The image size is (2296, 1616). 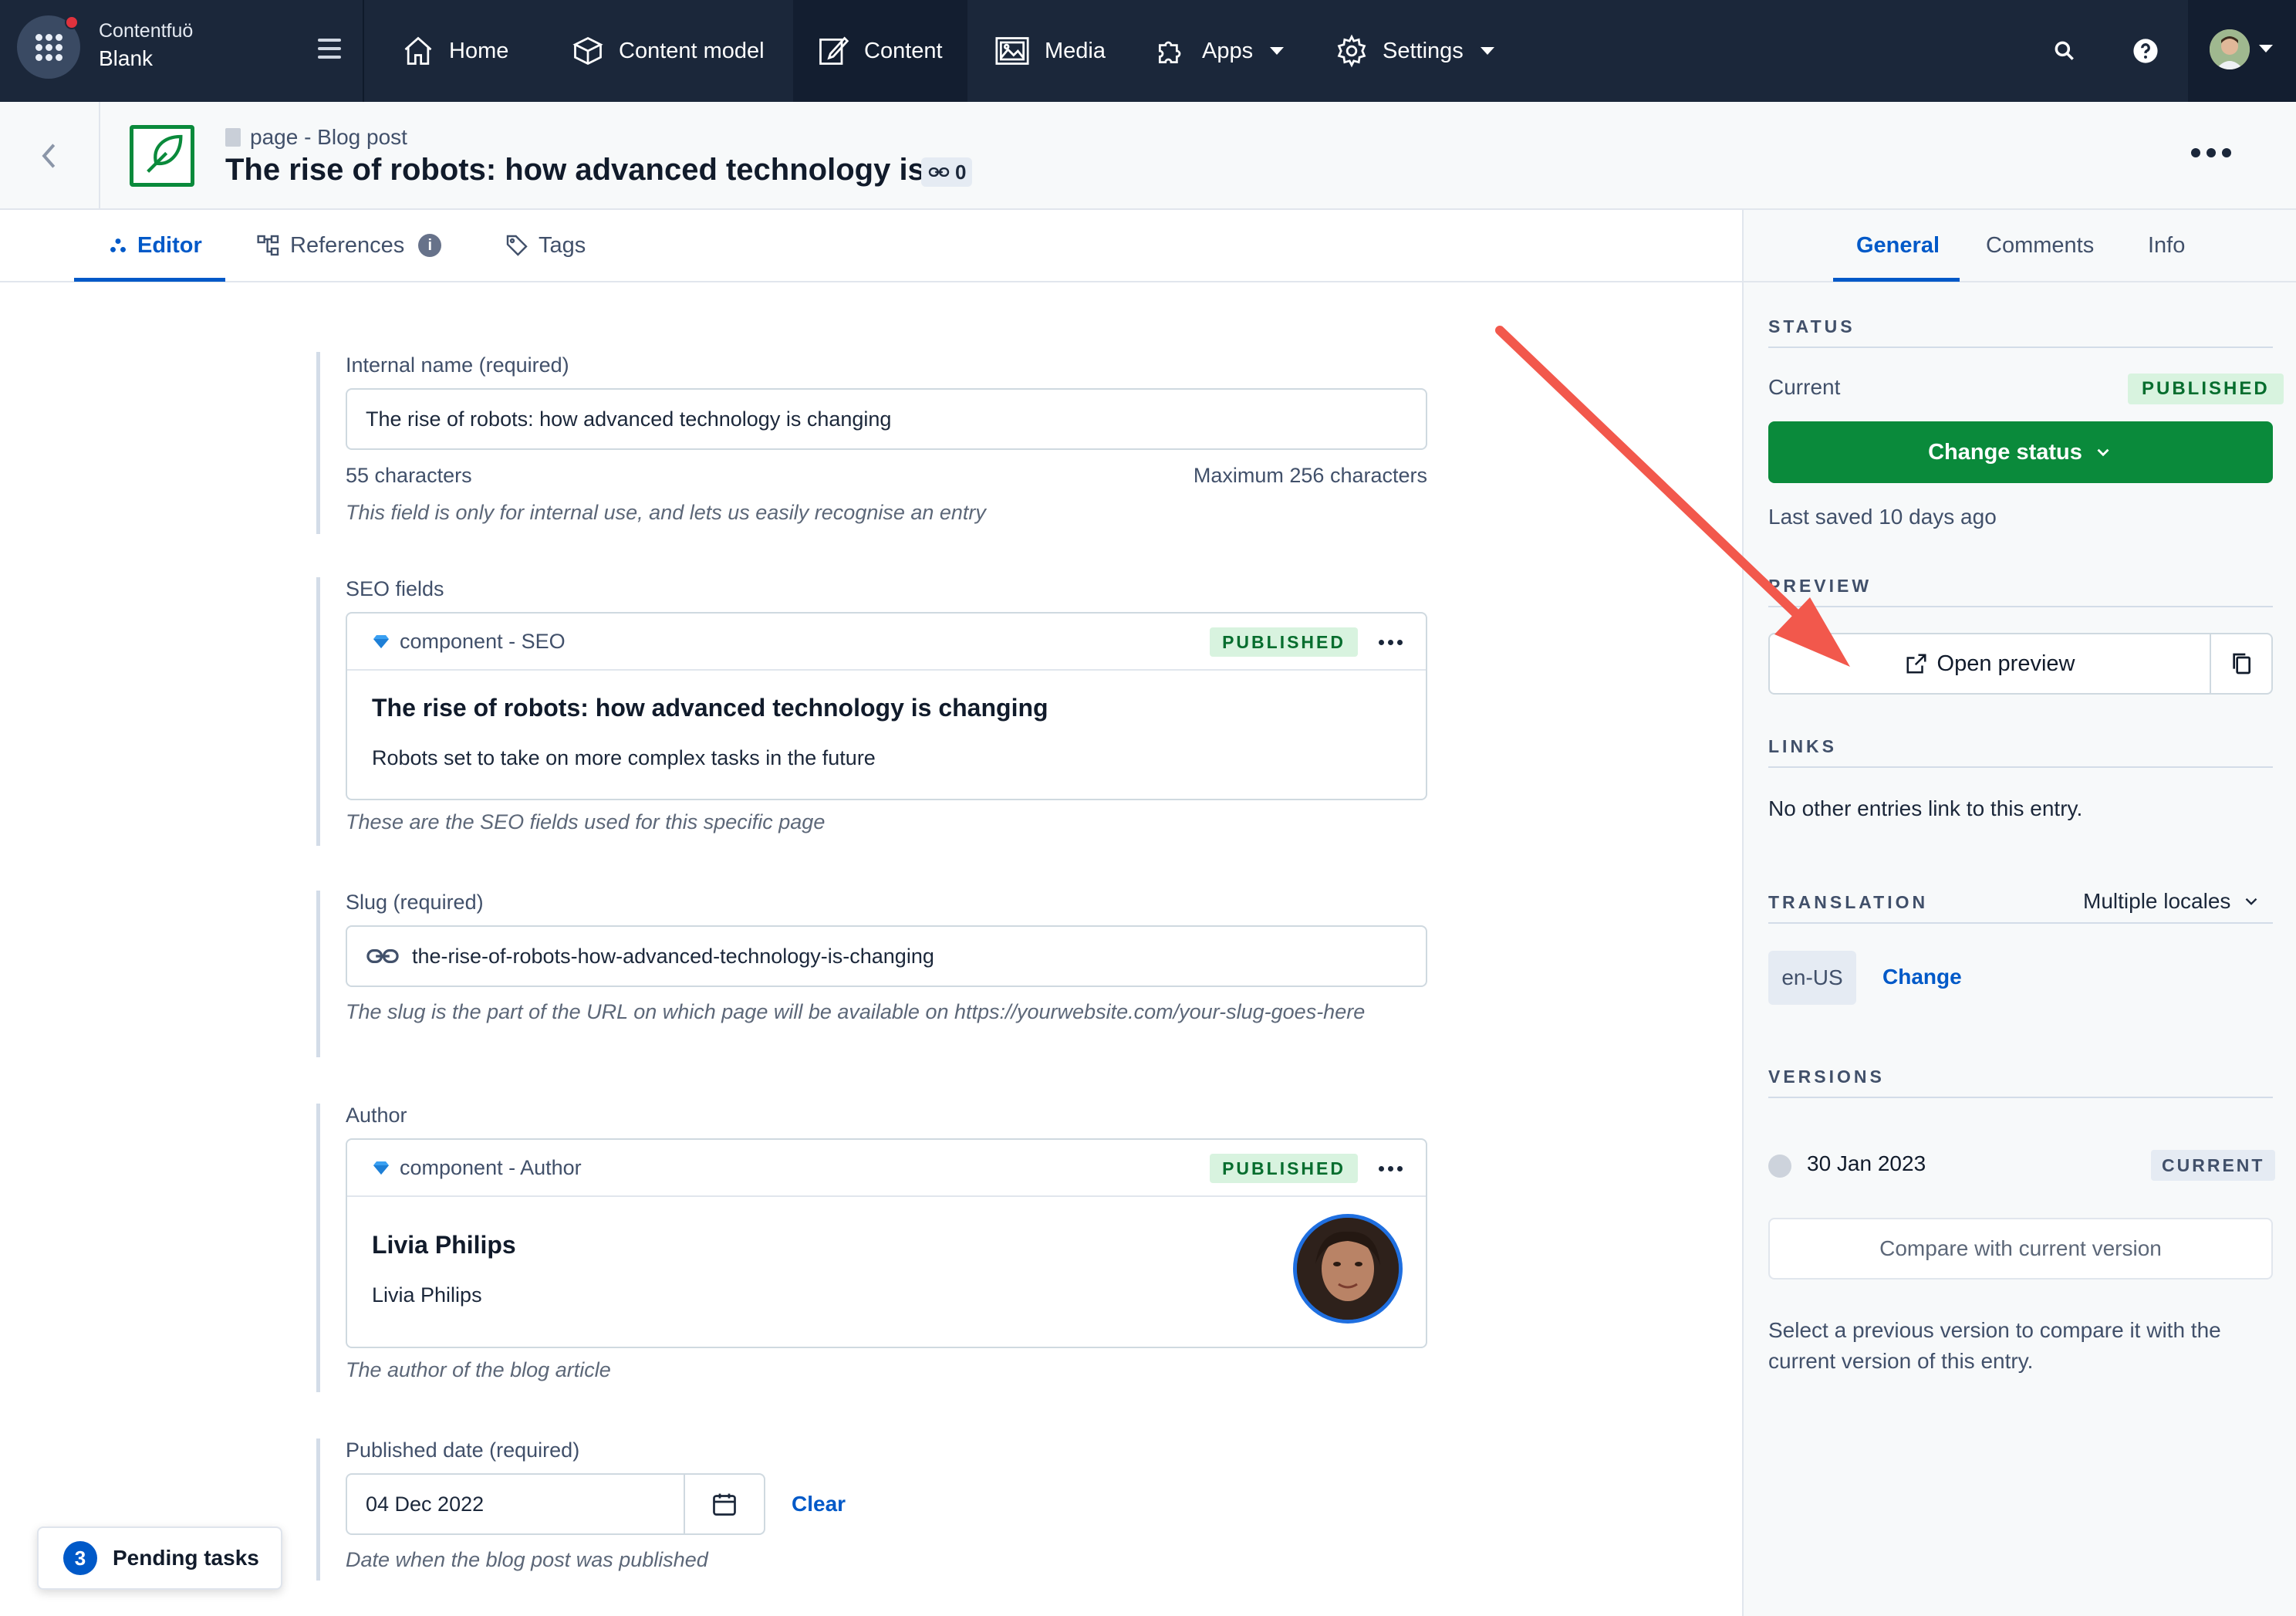 I want to click on field-label: Slug (required), so click(x=415, y=902).